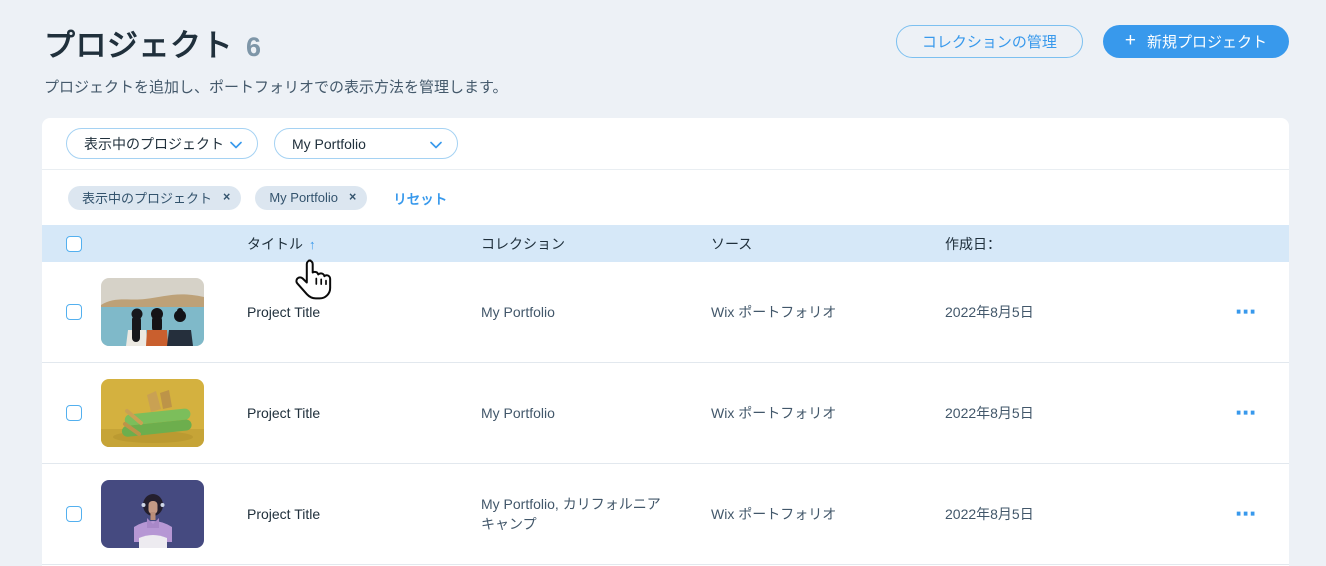  I want to click on header-actions: コレクションの管理 + 新規プロジェクト, so click(1092, 41).